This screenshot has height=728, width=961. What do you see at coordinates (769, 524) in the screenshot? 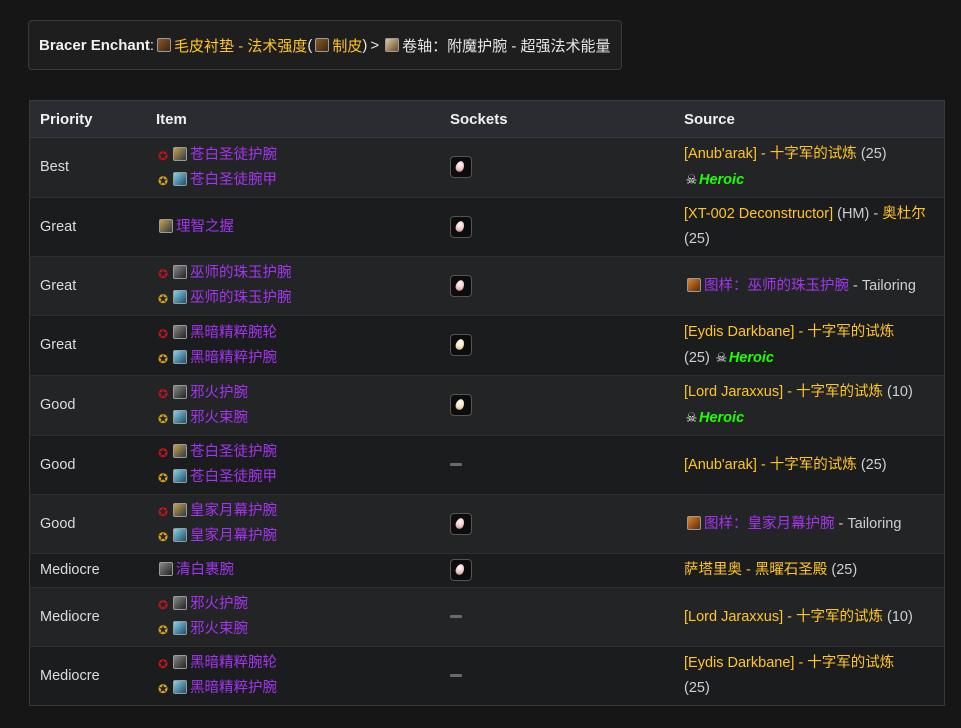
I see `pattern-link: 图样：皇家月幕护腕` at bounding box center [769, 524].